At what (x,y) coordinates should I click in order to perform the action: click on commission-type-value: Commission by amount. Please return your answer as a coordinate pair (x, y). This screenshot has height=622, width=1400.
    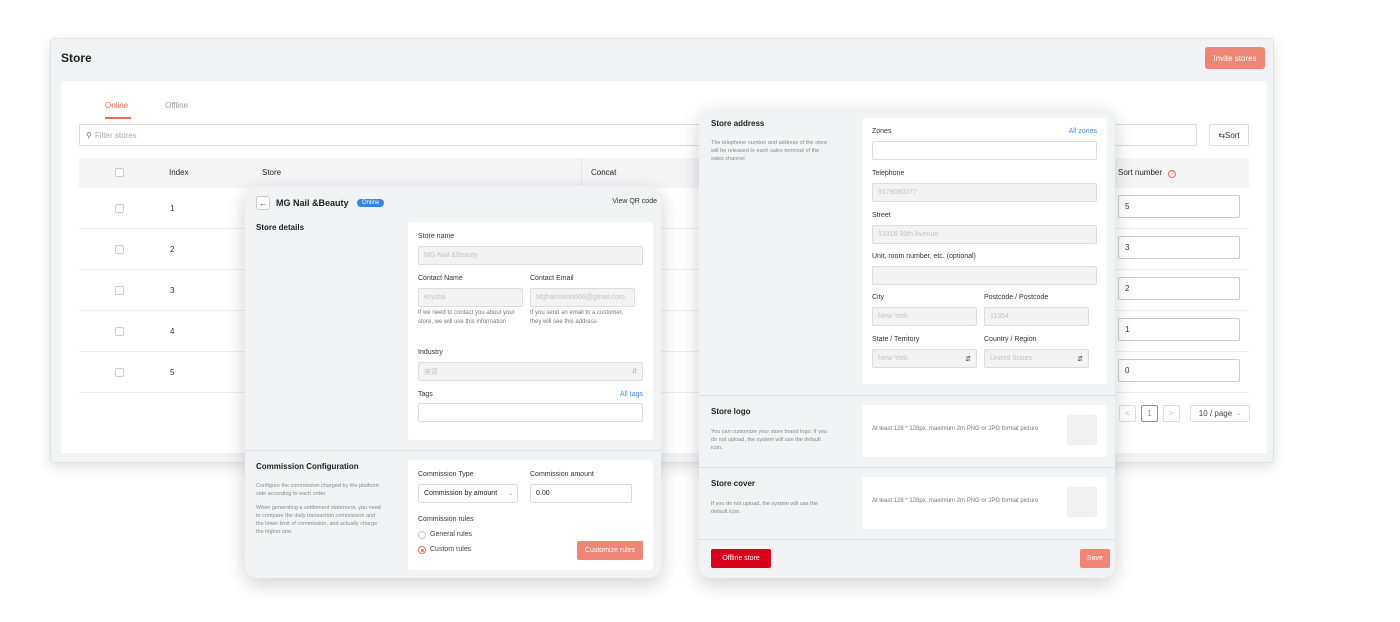
    Looking at the image, I should click on (461, 493).